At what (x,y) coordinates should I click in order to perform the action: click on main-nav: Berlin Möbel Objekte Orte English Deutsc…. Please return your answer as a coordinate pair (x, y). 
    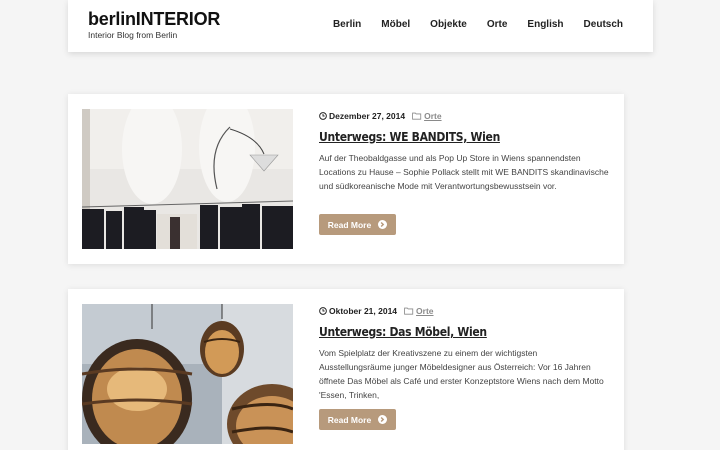
    Looking at the image, I should click on (468, 24).